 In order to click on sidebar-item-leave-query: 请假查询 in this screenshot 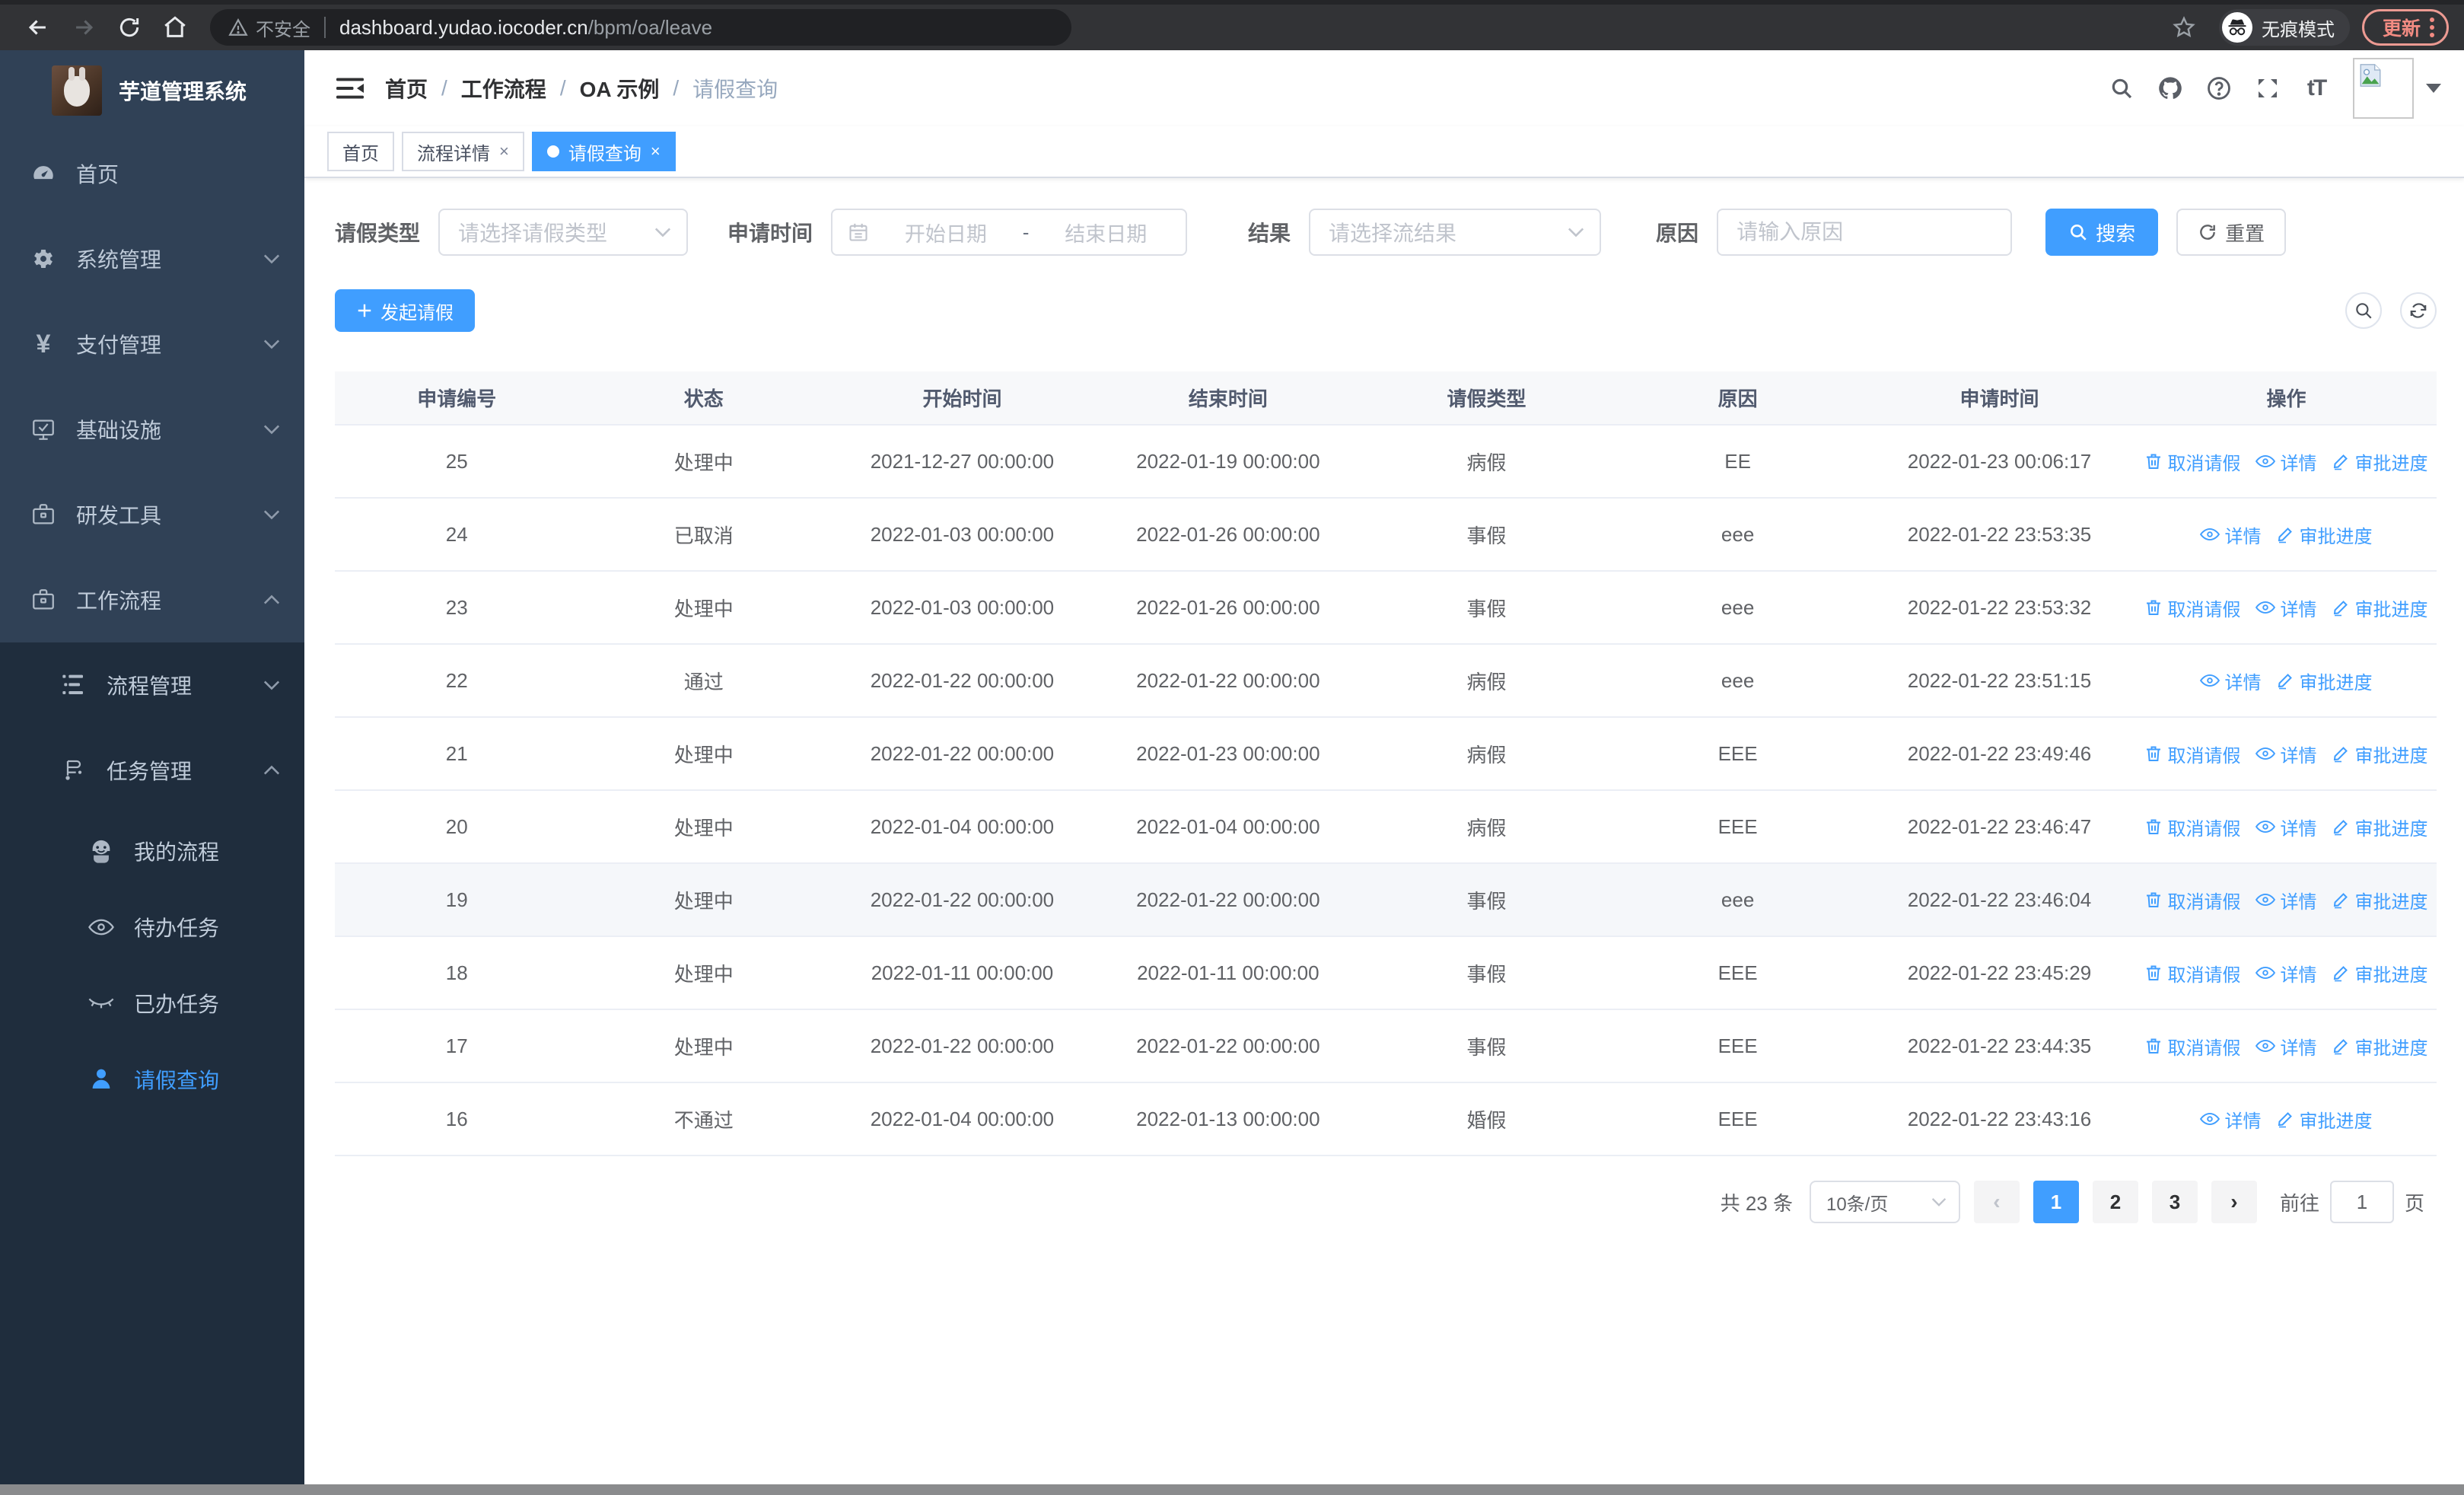, I will do `click(152, 1079)`.